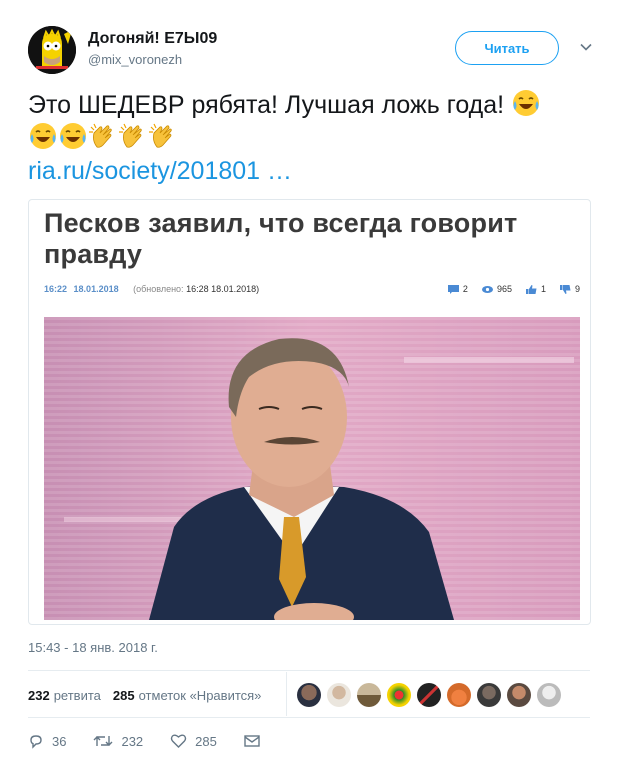  Describe the element at coordinates (47, 741) in the screenshot. I see `reply-button: 36` at that location.